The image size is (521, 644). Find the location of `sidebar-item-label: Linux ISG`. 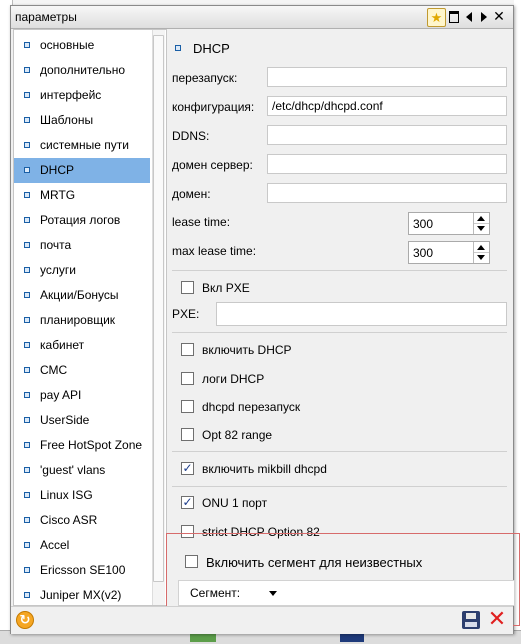

sidebar-item-label: Linux ISG is located at coordinates (66, 495).